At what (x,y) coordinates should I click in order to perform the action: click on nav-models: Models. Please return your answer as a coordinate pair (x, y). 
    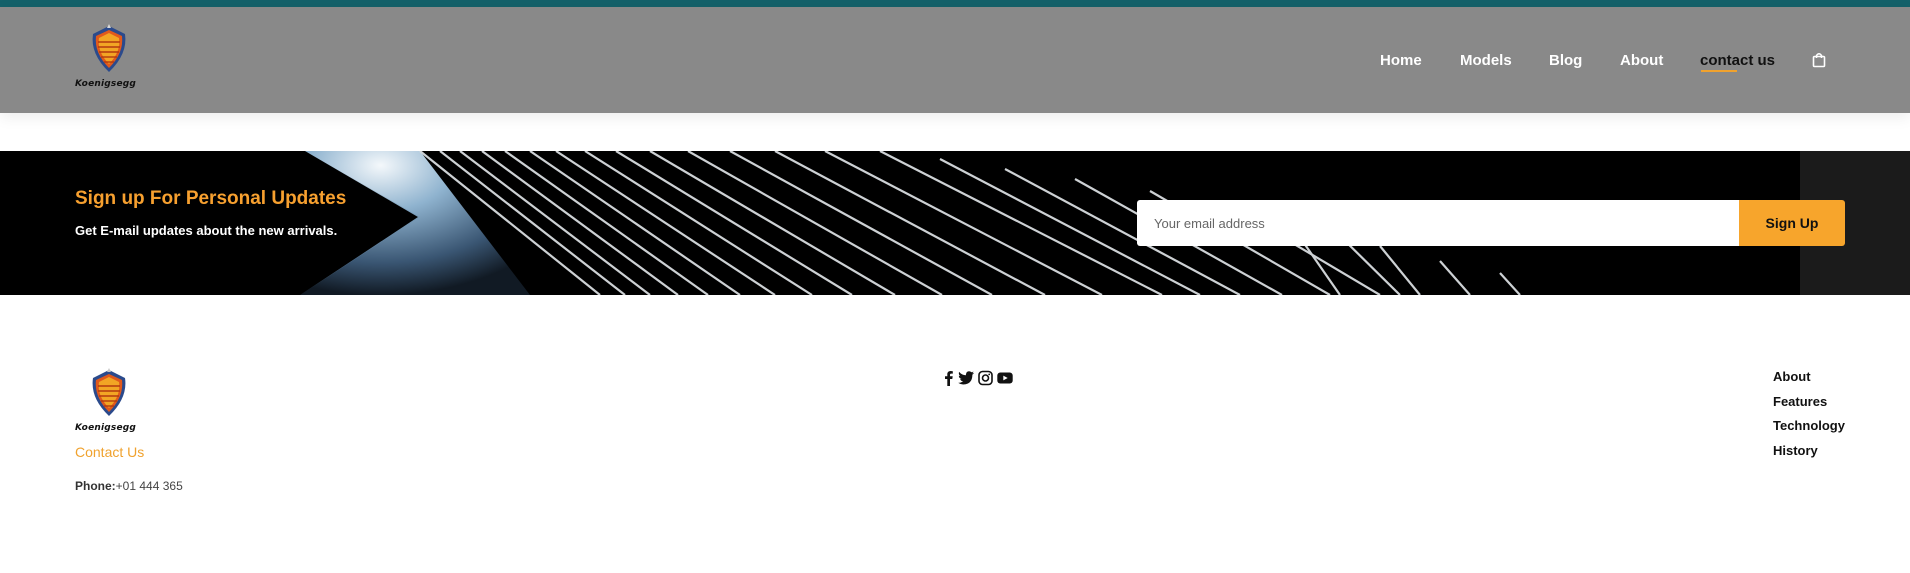
    Looking at the image, I should click on (1486, 60).